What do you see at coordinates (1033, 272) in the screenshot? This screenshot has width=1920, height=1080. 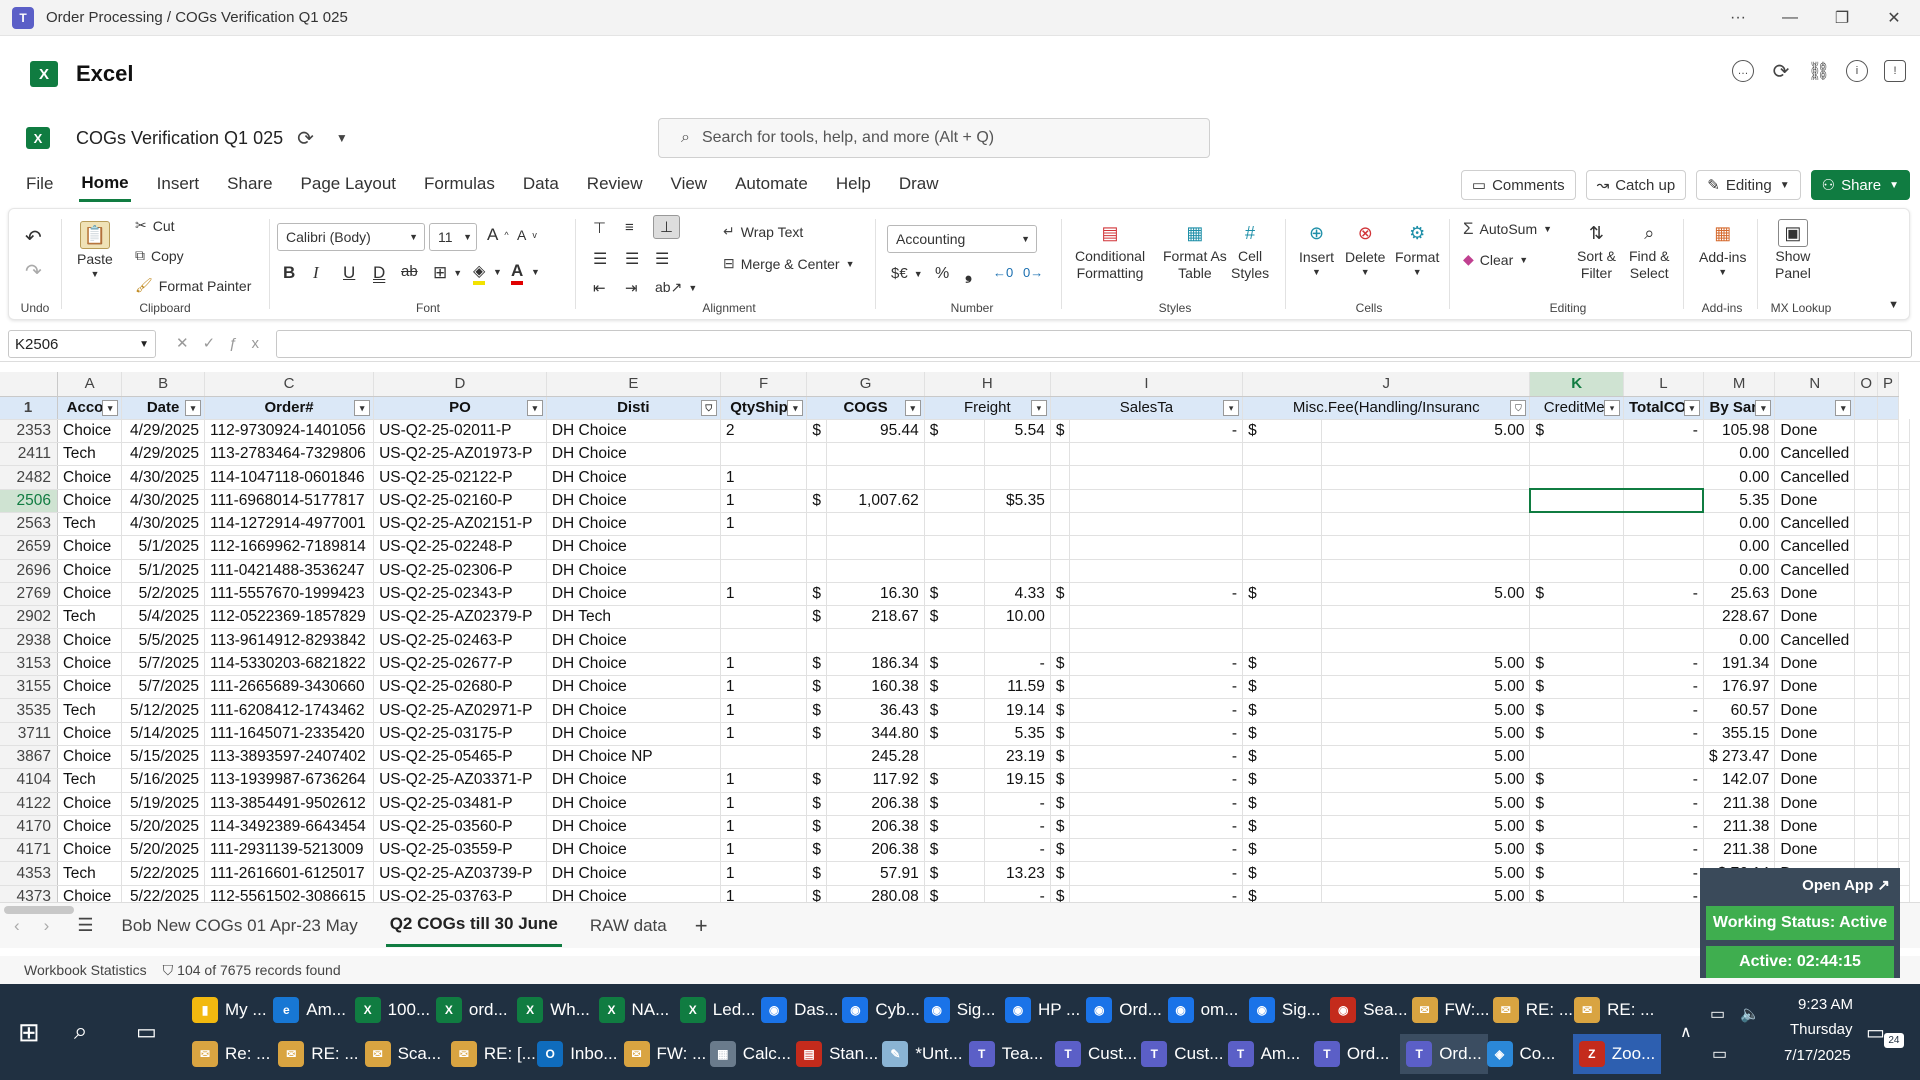 I see `decrease-decimal-icon: 0→` at bounding box center [1033, 272].